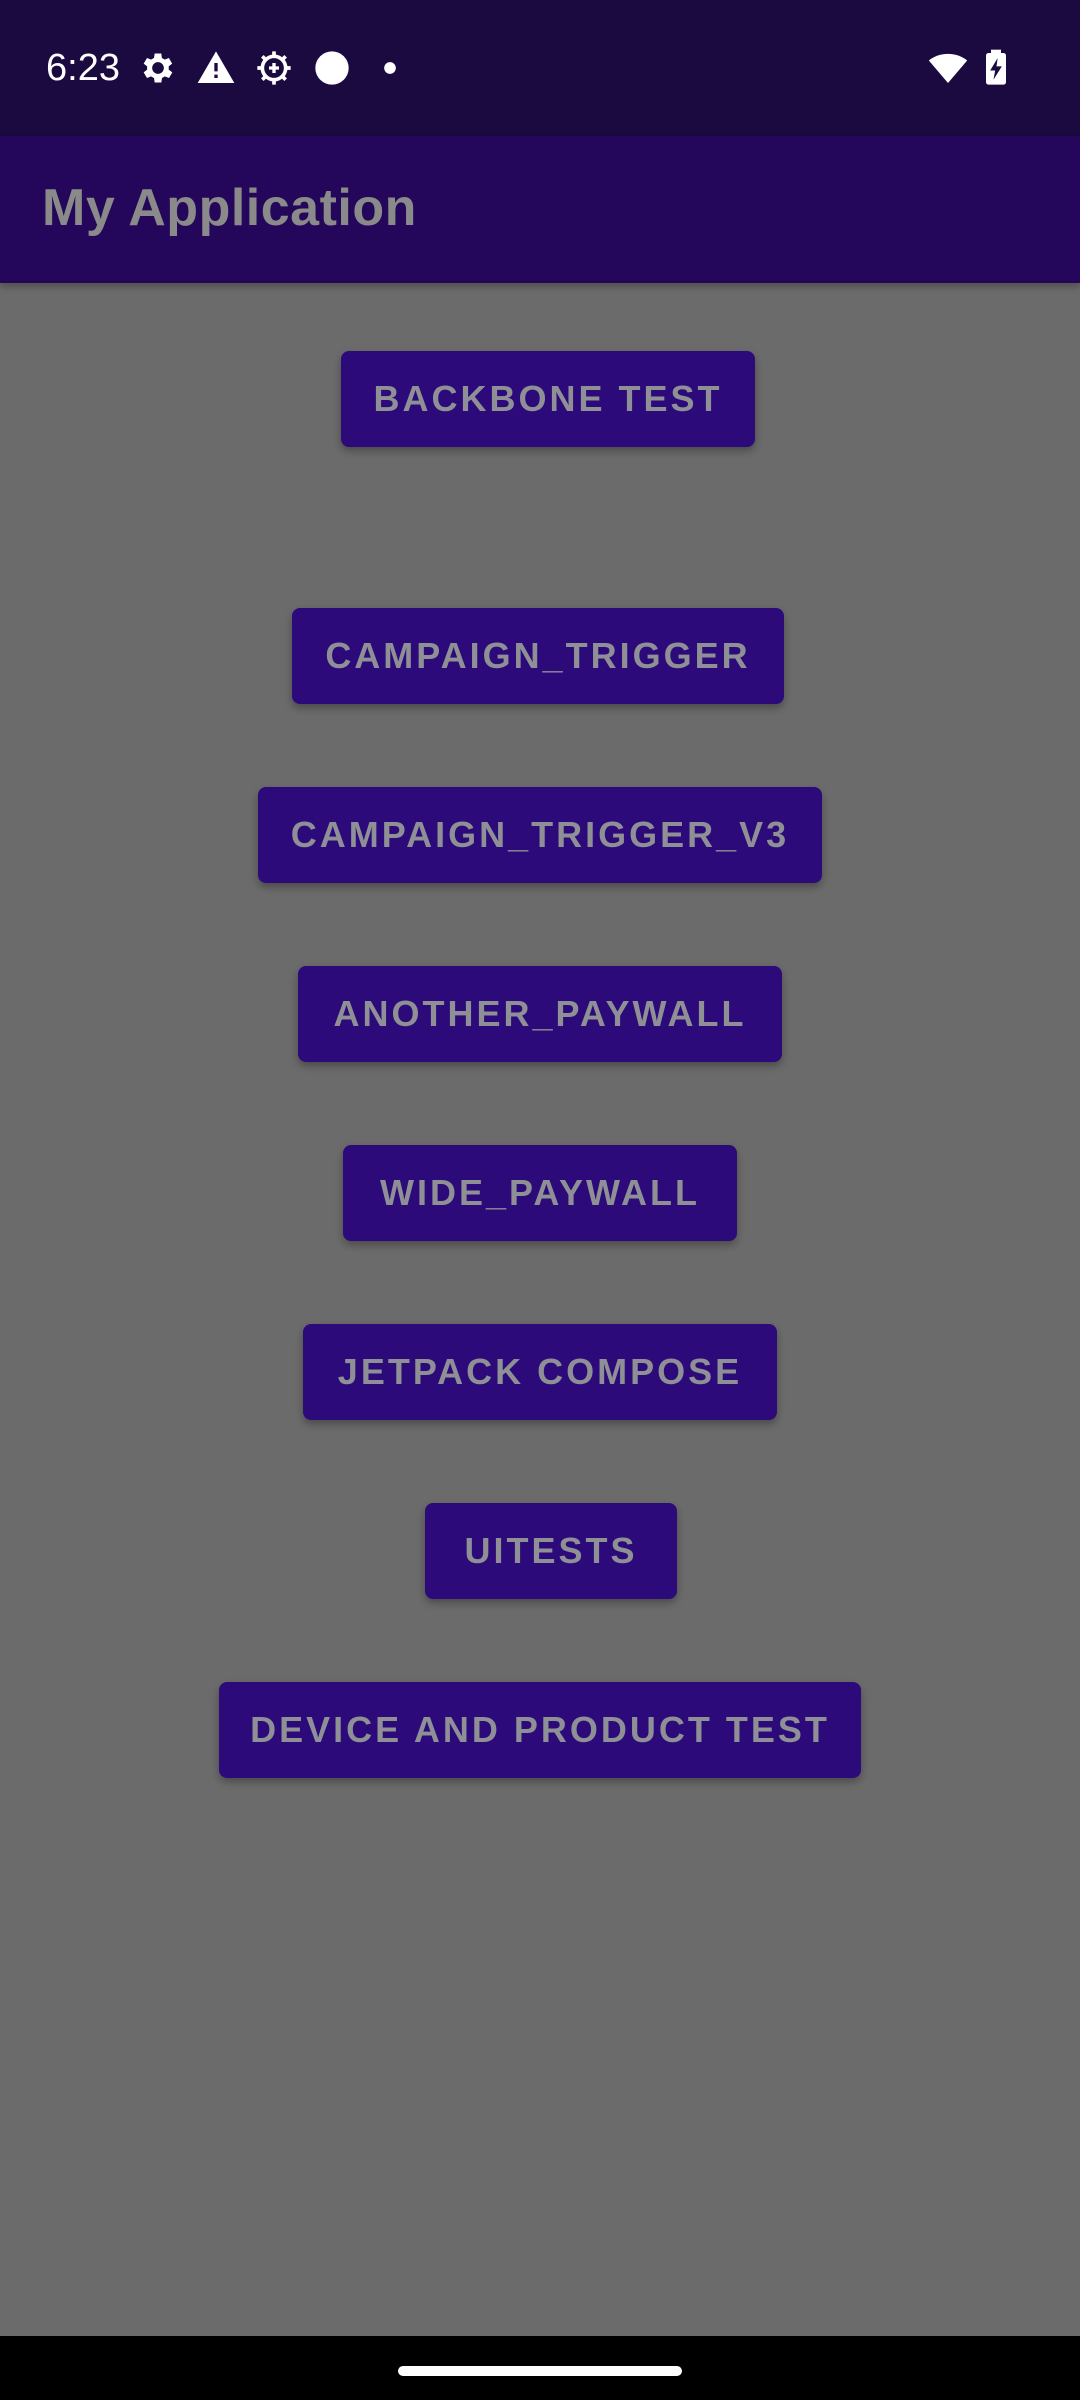 This screenshot has width=1080, height=2400. Describe the element at coordinates (540, 68) in the screenshot. I see `status-bar: 6:23` at that location.